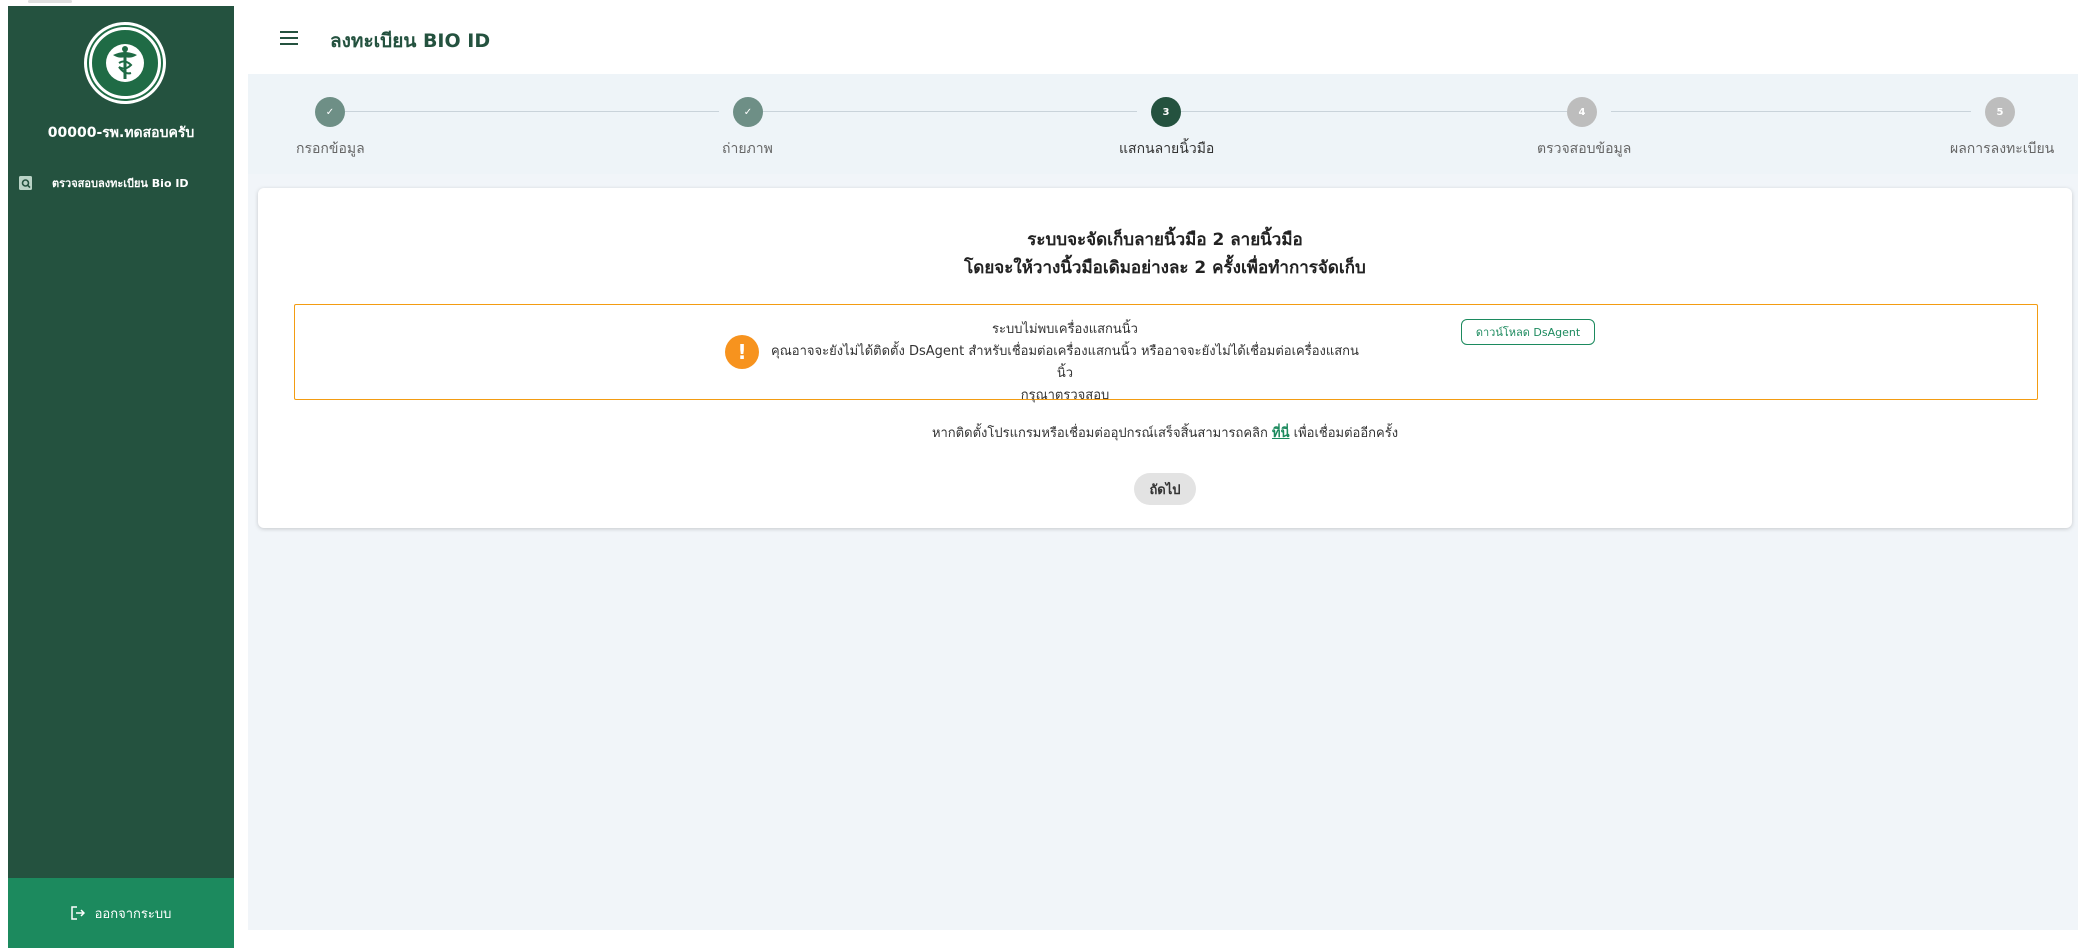 This screenshot has height=948, width=2078. I want to click on step-4-indicator: 4, so click(1582, 112).